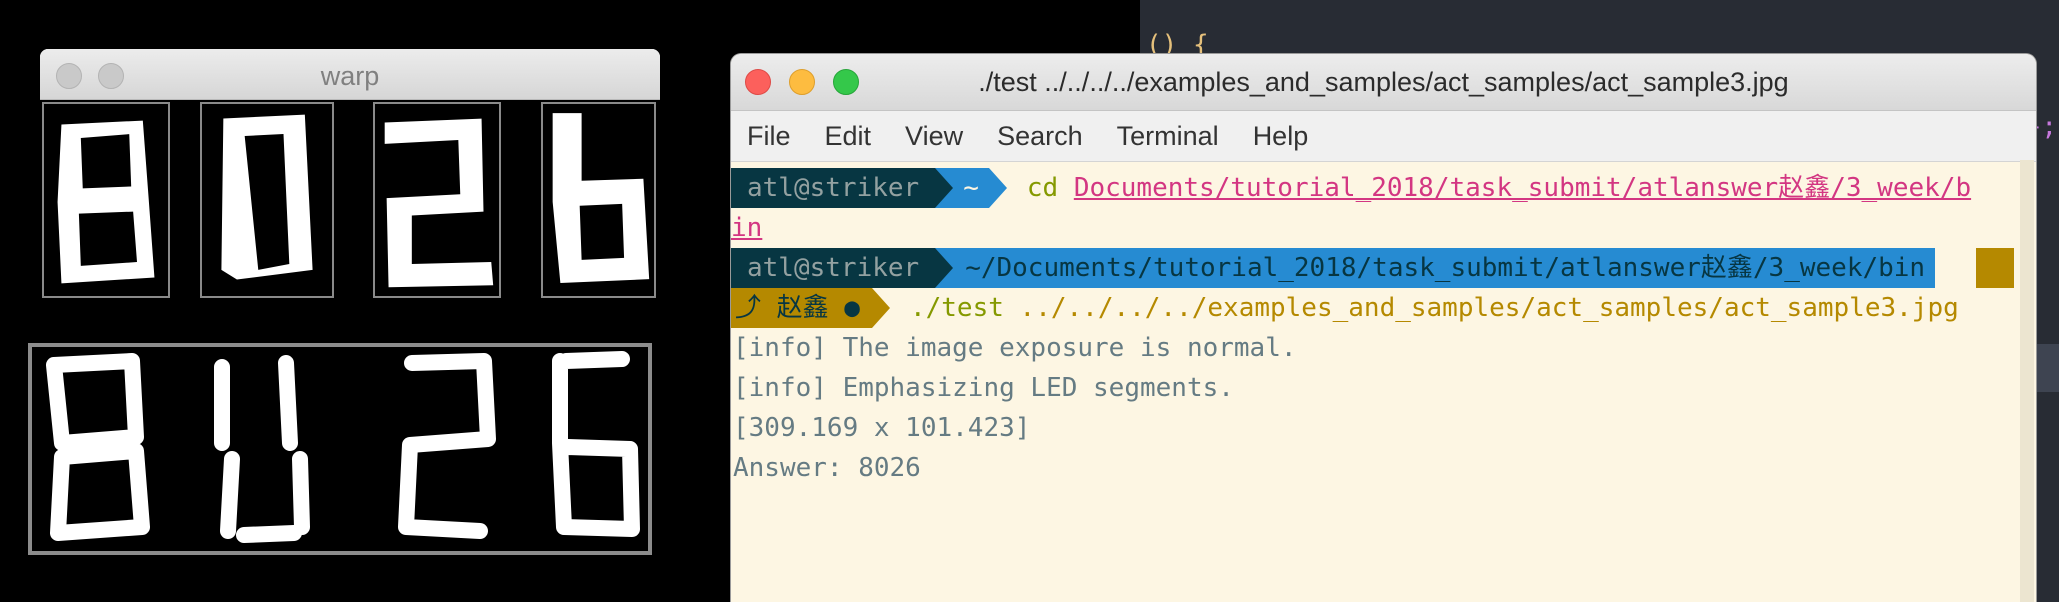 The width and height of the screenshot is (2059, 602). What do you see at coordinates (350, 200) in the screenshot?
I see `warp-image` at bounding box center [350, 200].